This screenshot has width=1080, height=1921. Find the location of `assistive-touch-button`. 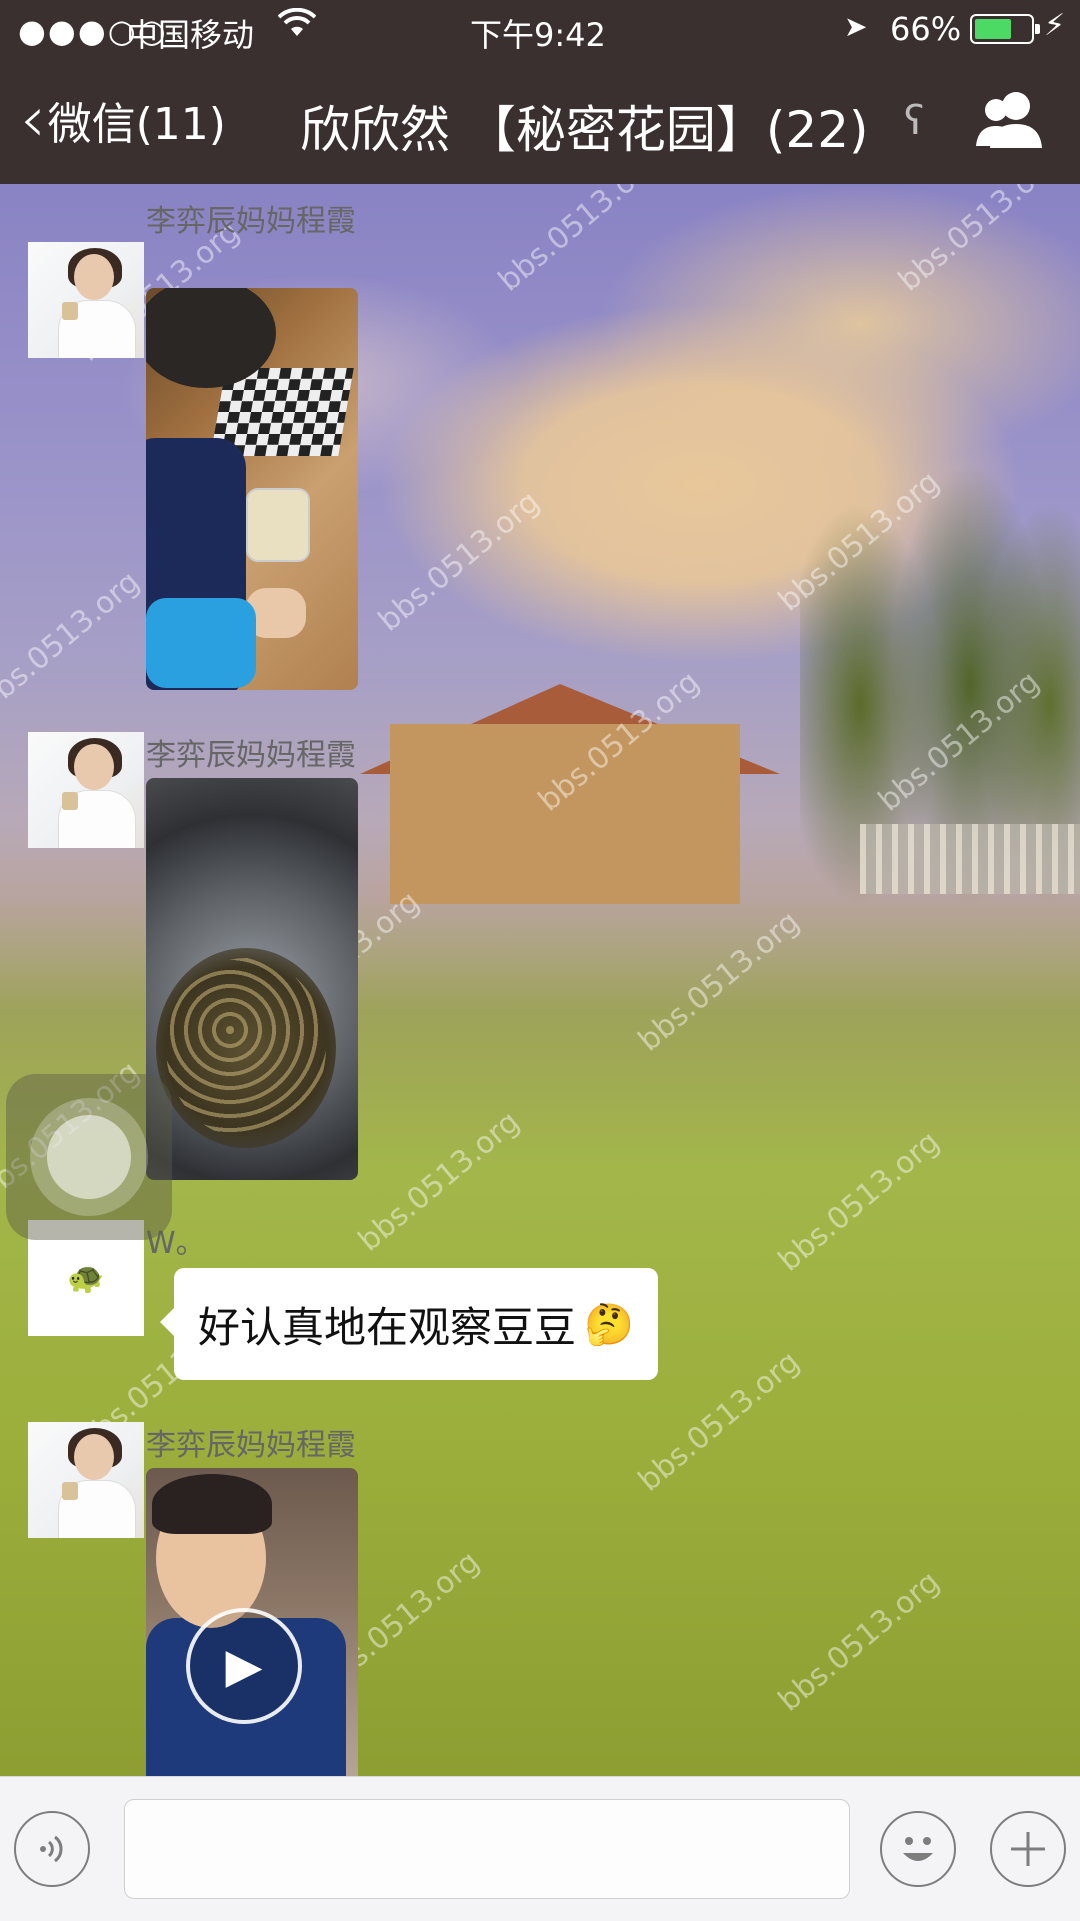

assistive-touch-button is located at coordinates (89, 1157).